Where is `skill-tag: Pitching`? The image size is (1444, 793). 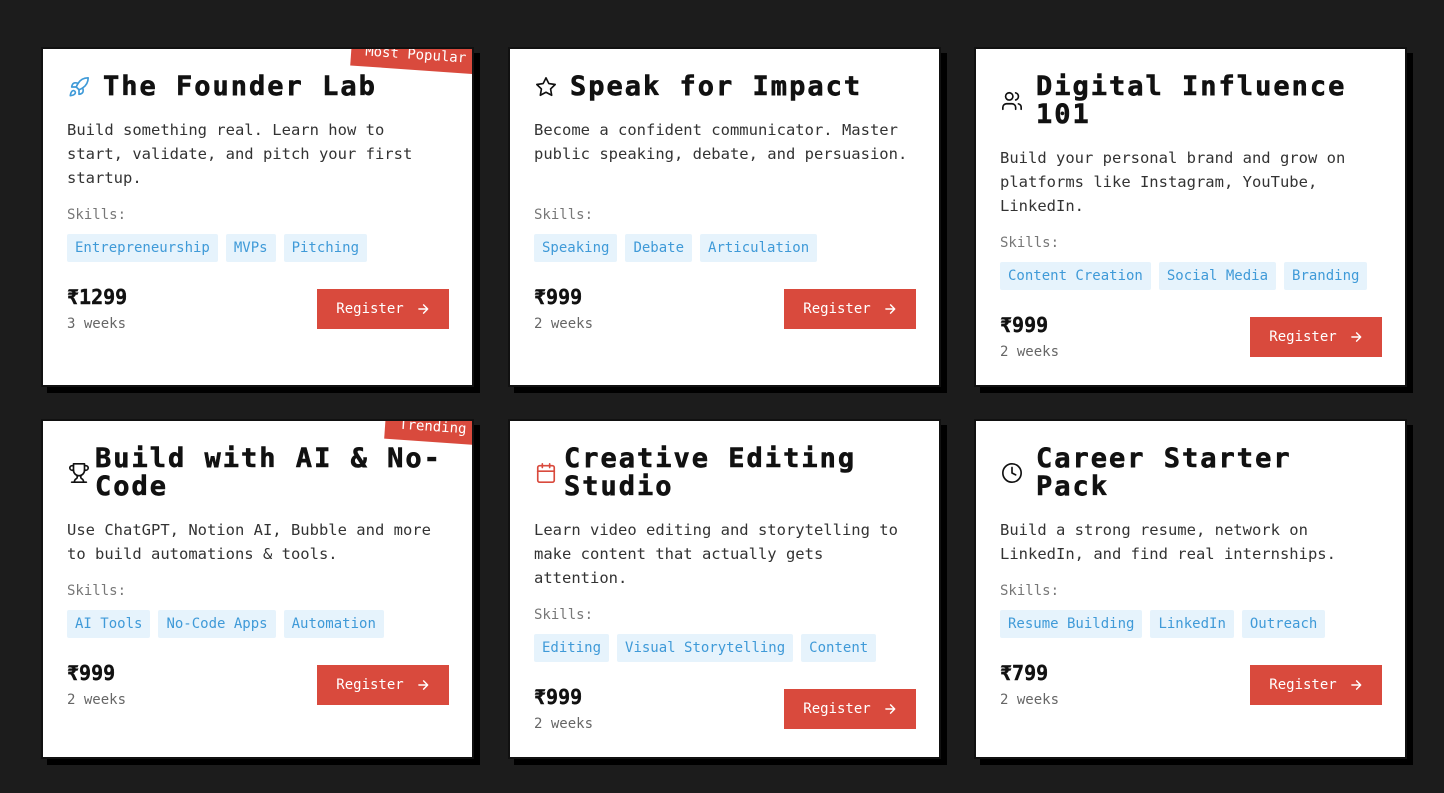
skill-tag: Pitching is located at coordinates (325, 248).